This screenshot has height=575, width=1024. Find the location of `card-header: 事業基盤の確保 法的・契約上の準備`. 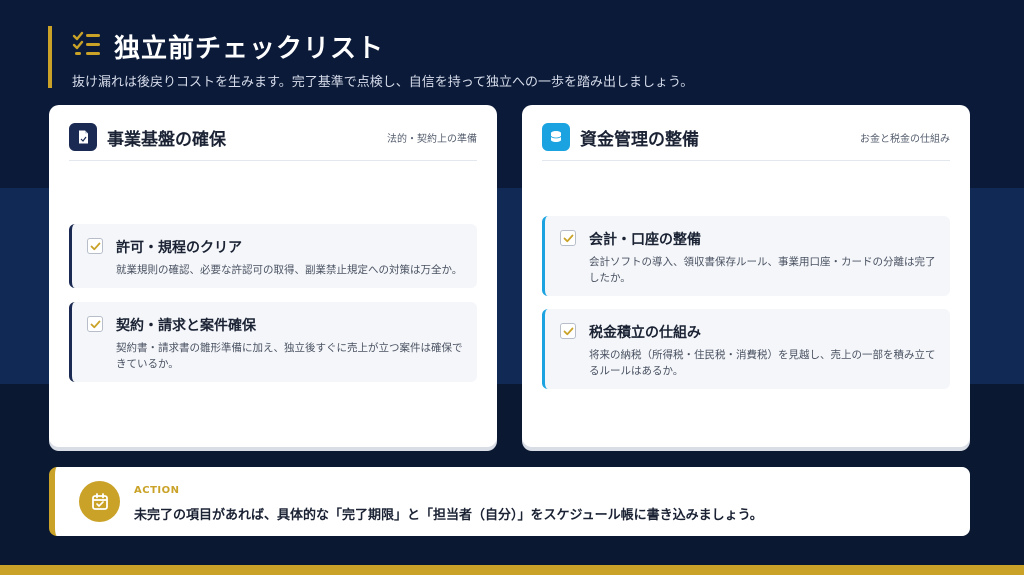

card-header: 事業基盤の確保 法的・契約上の準備 is located at coordinates (273, 141).